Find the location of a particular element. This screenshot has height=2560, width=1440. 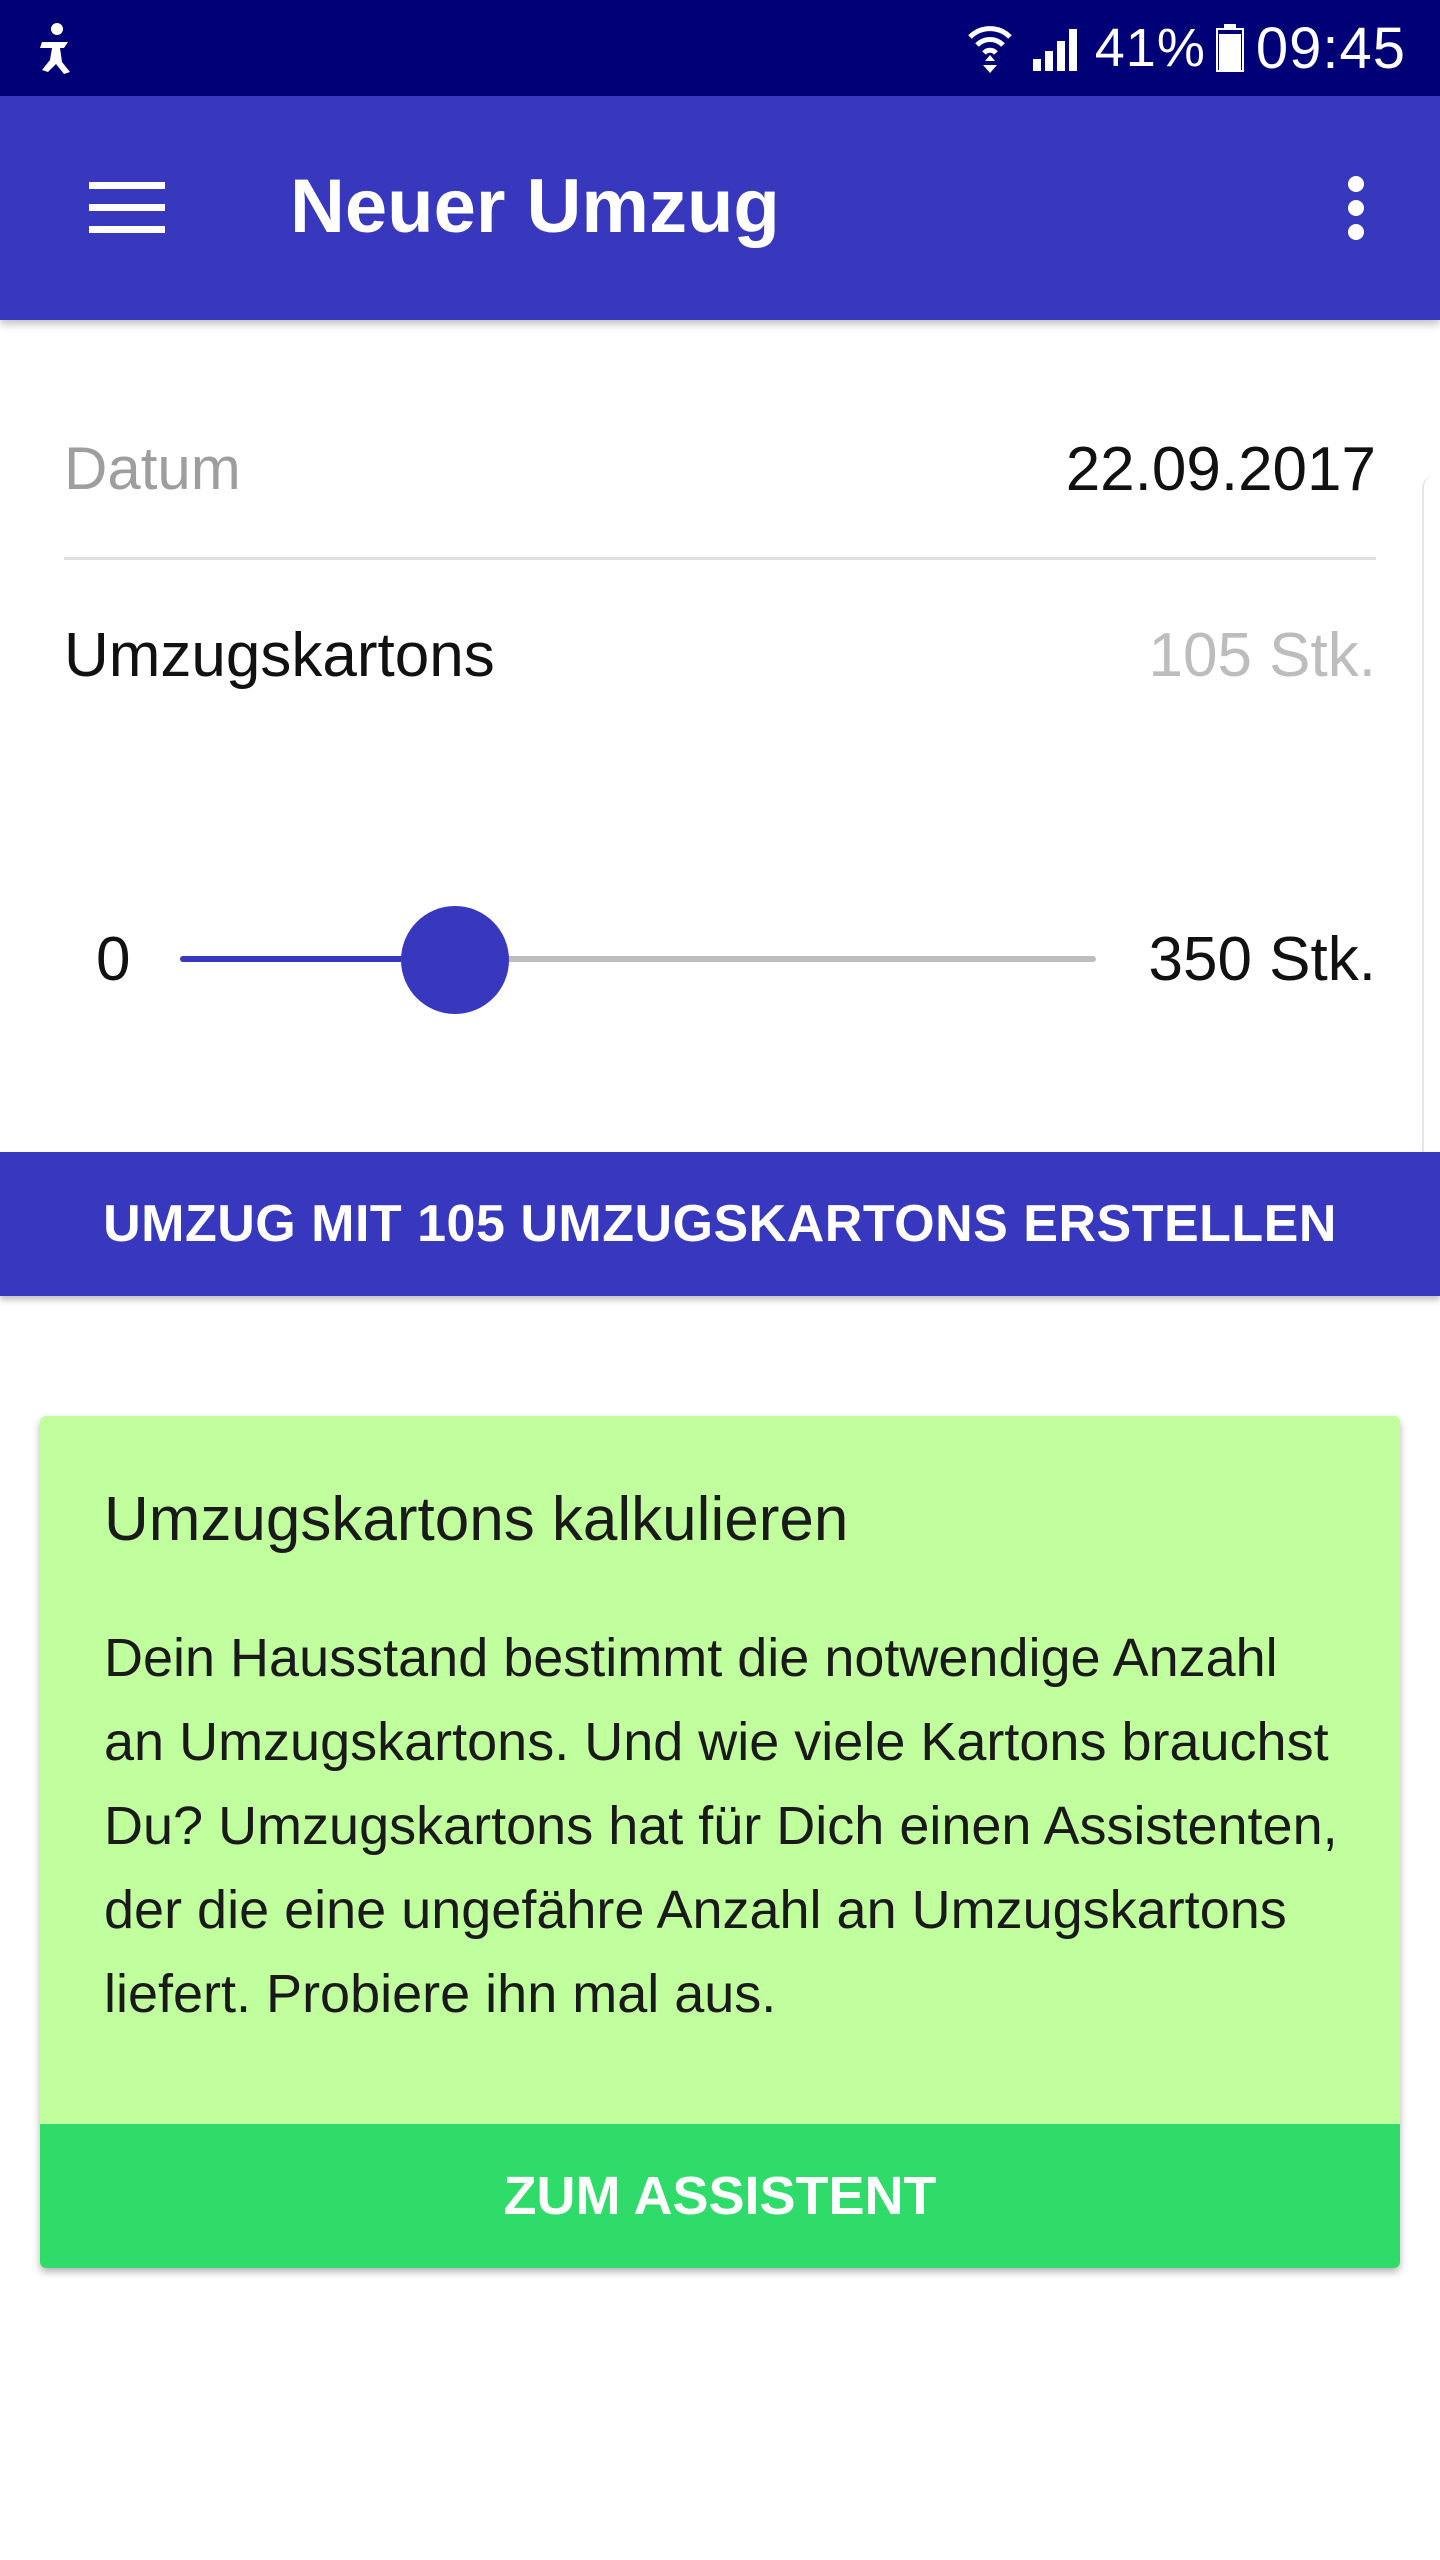

scroll-edge is located at coordinates (1431, 836).